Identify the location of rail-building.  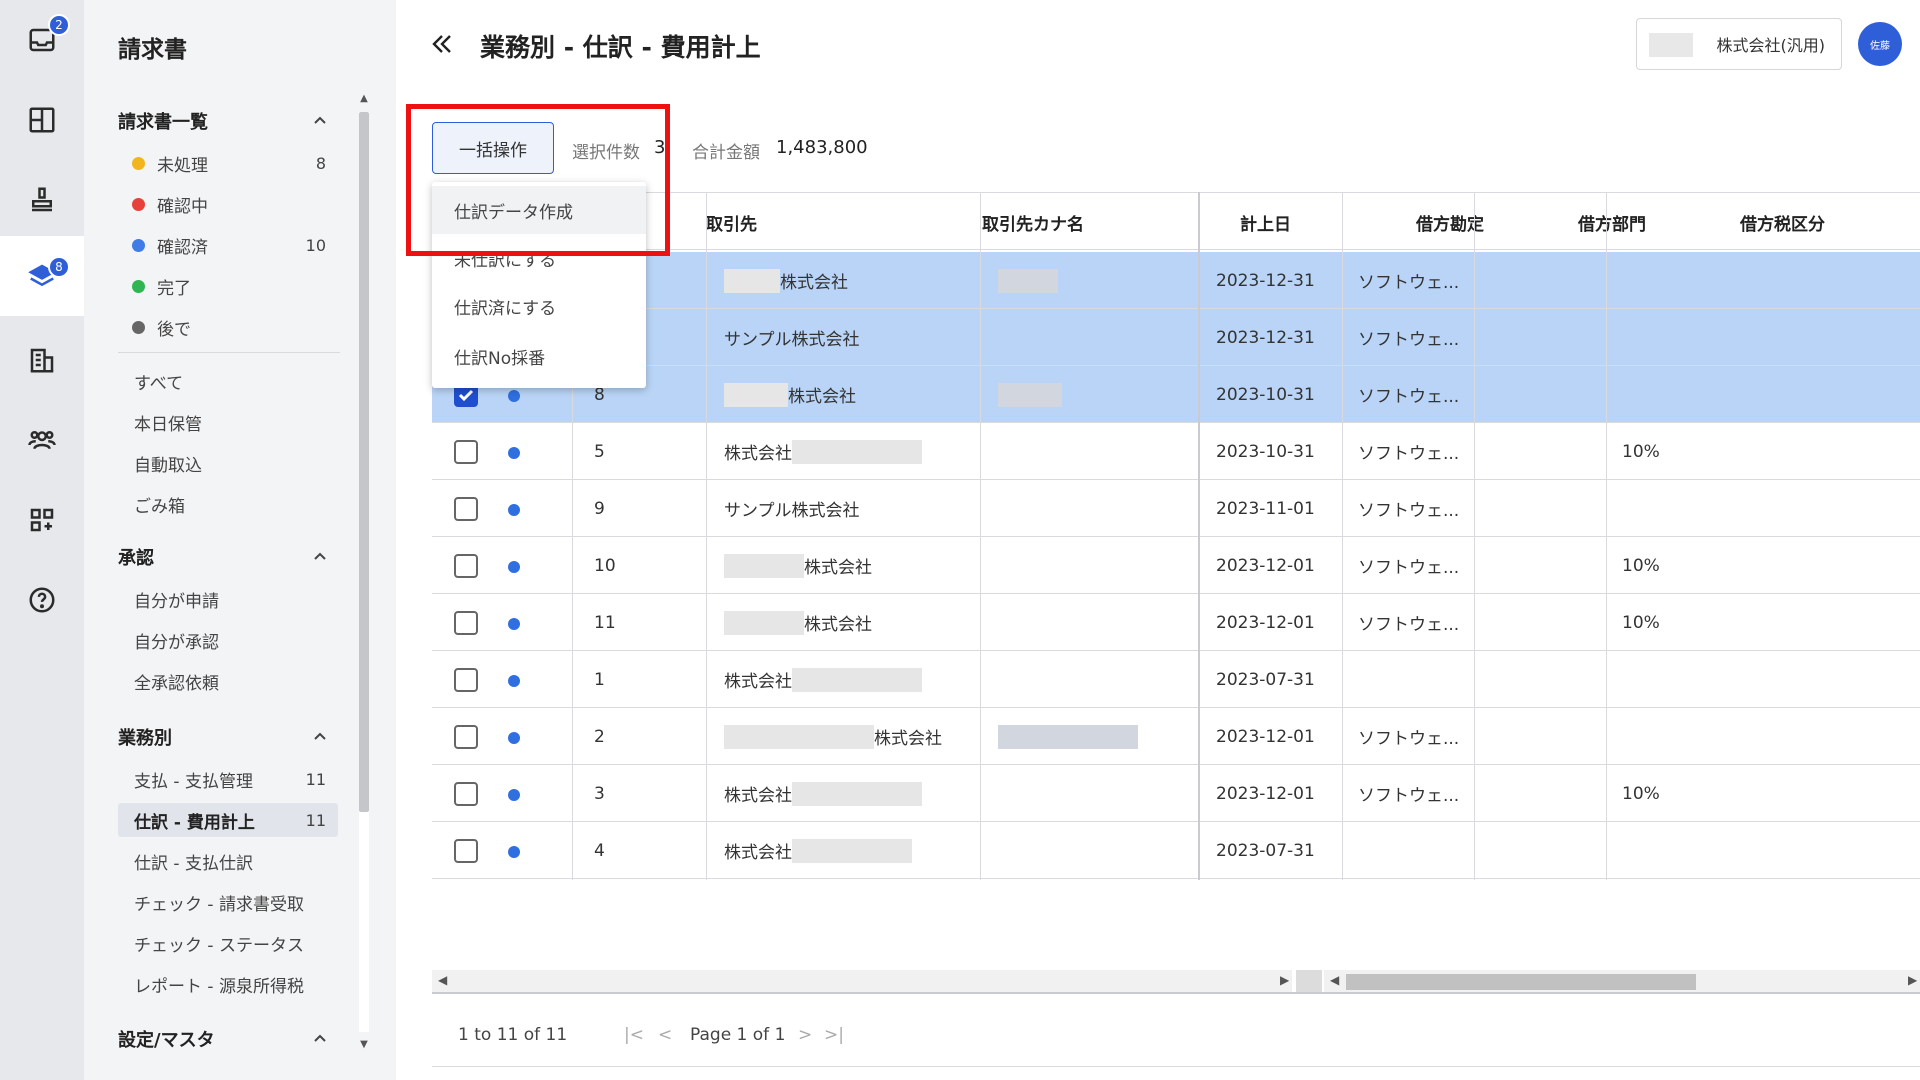
(42, 360).